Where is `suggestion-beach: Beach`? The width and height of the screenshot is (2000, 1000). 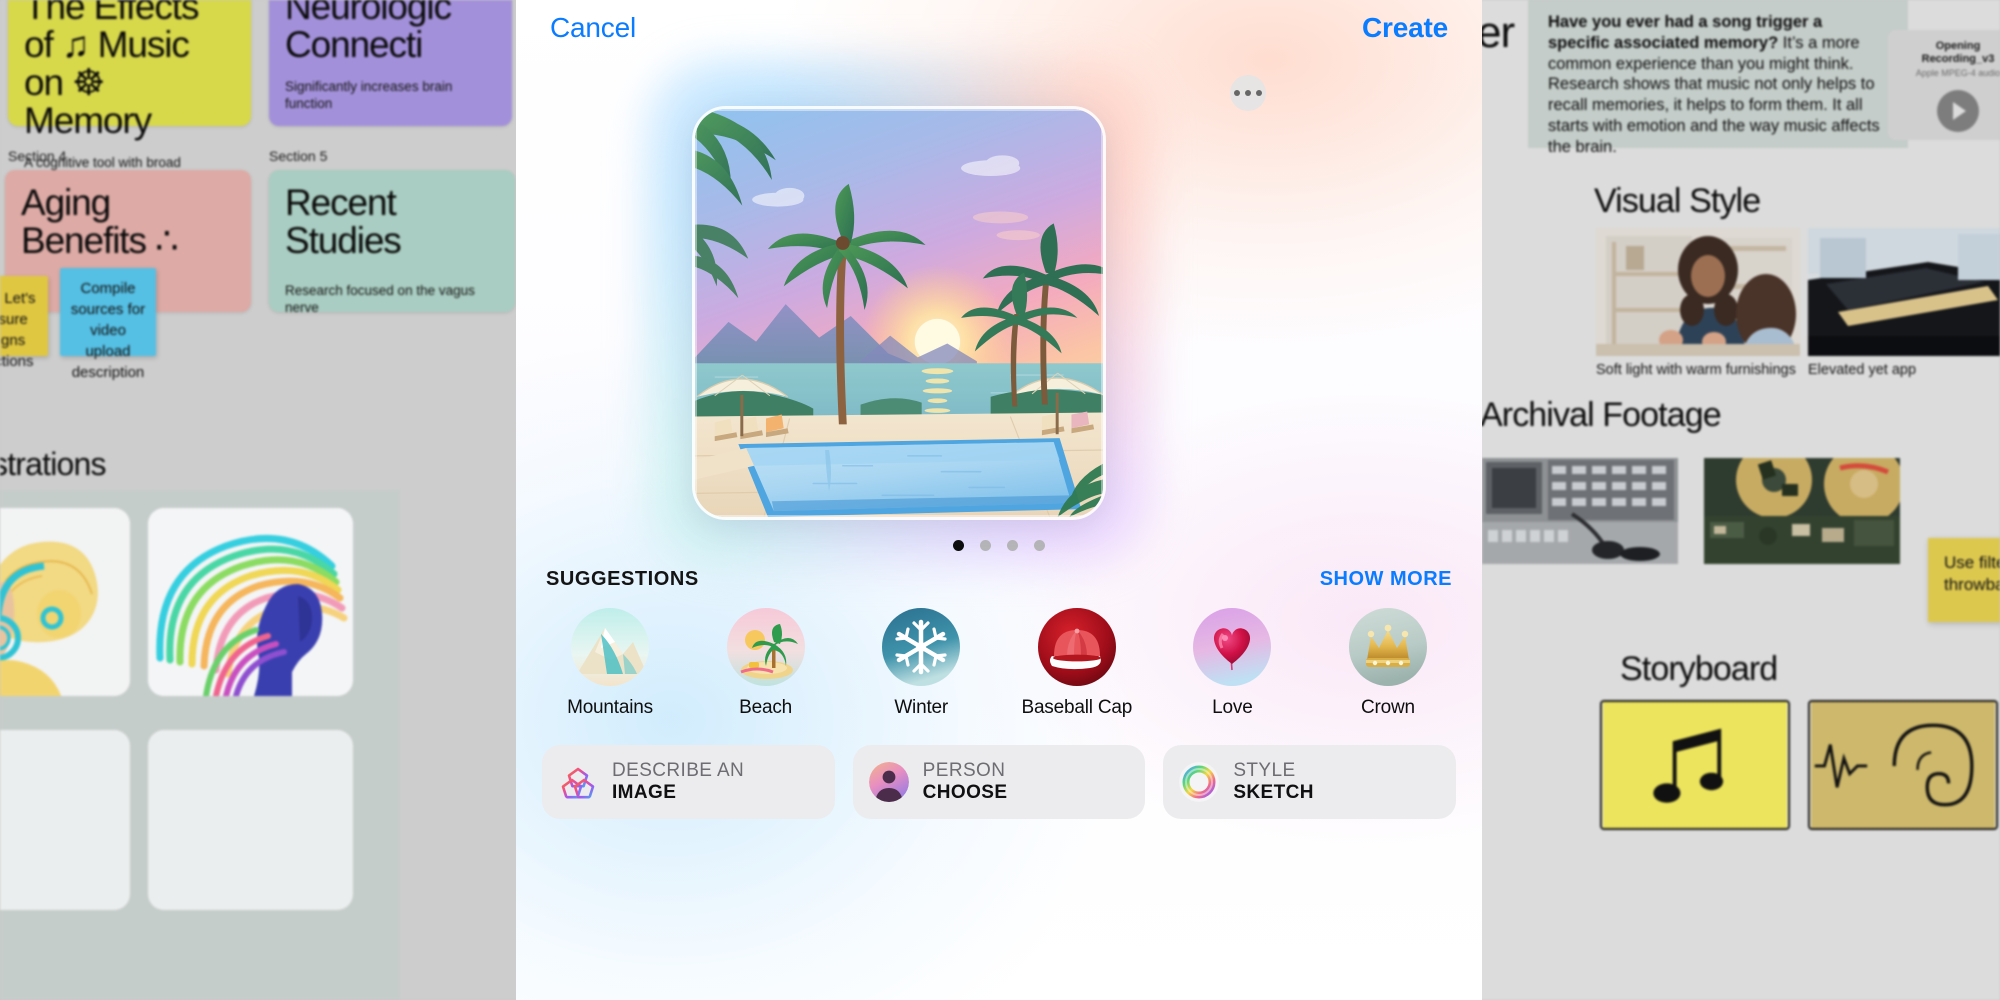 suggestion-beach: Beach is located at coordinates (766, 663).